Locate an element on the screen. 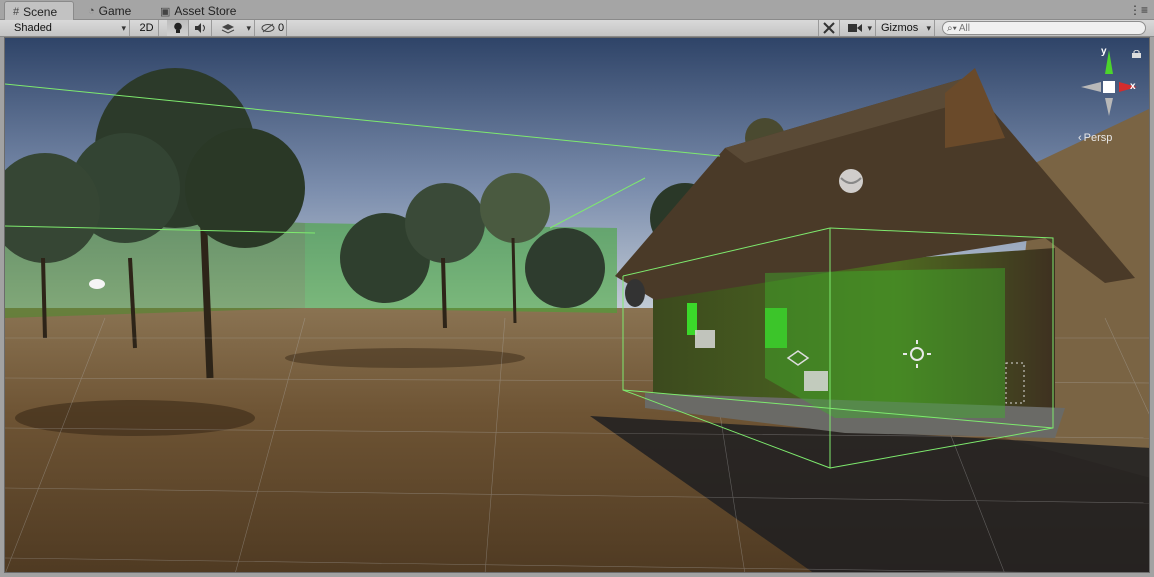 The image size is (1154, 577). lighting-toggle-button is located at coordinates (178, 28).